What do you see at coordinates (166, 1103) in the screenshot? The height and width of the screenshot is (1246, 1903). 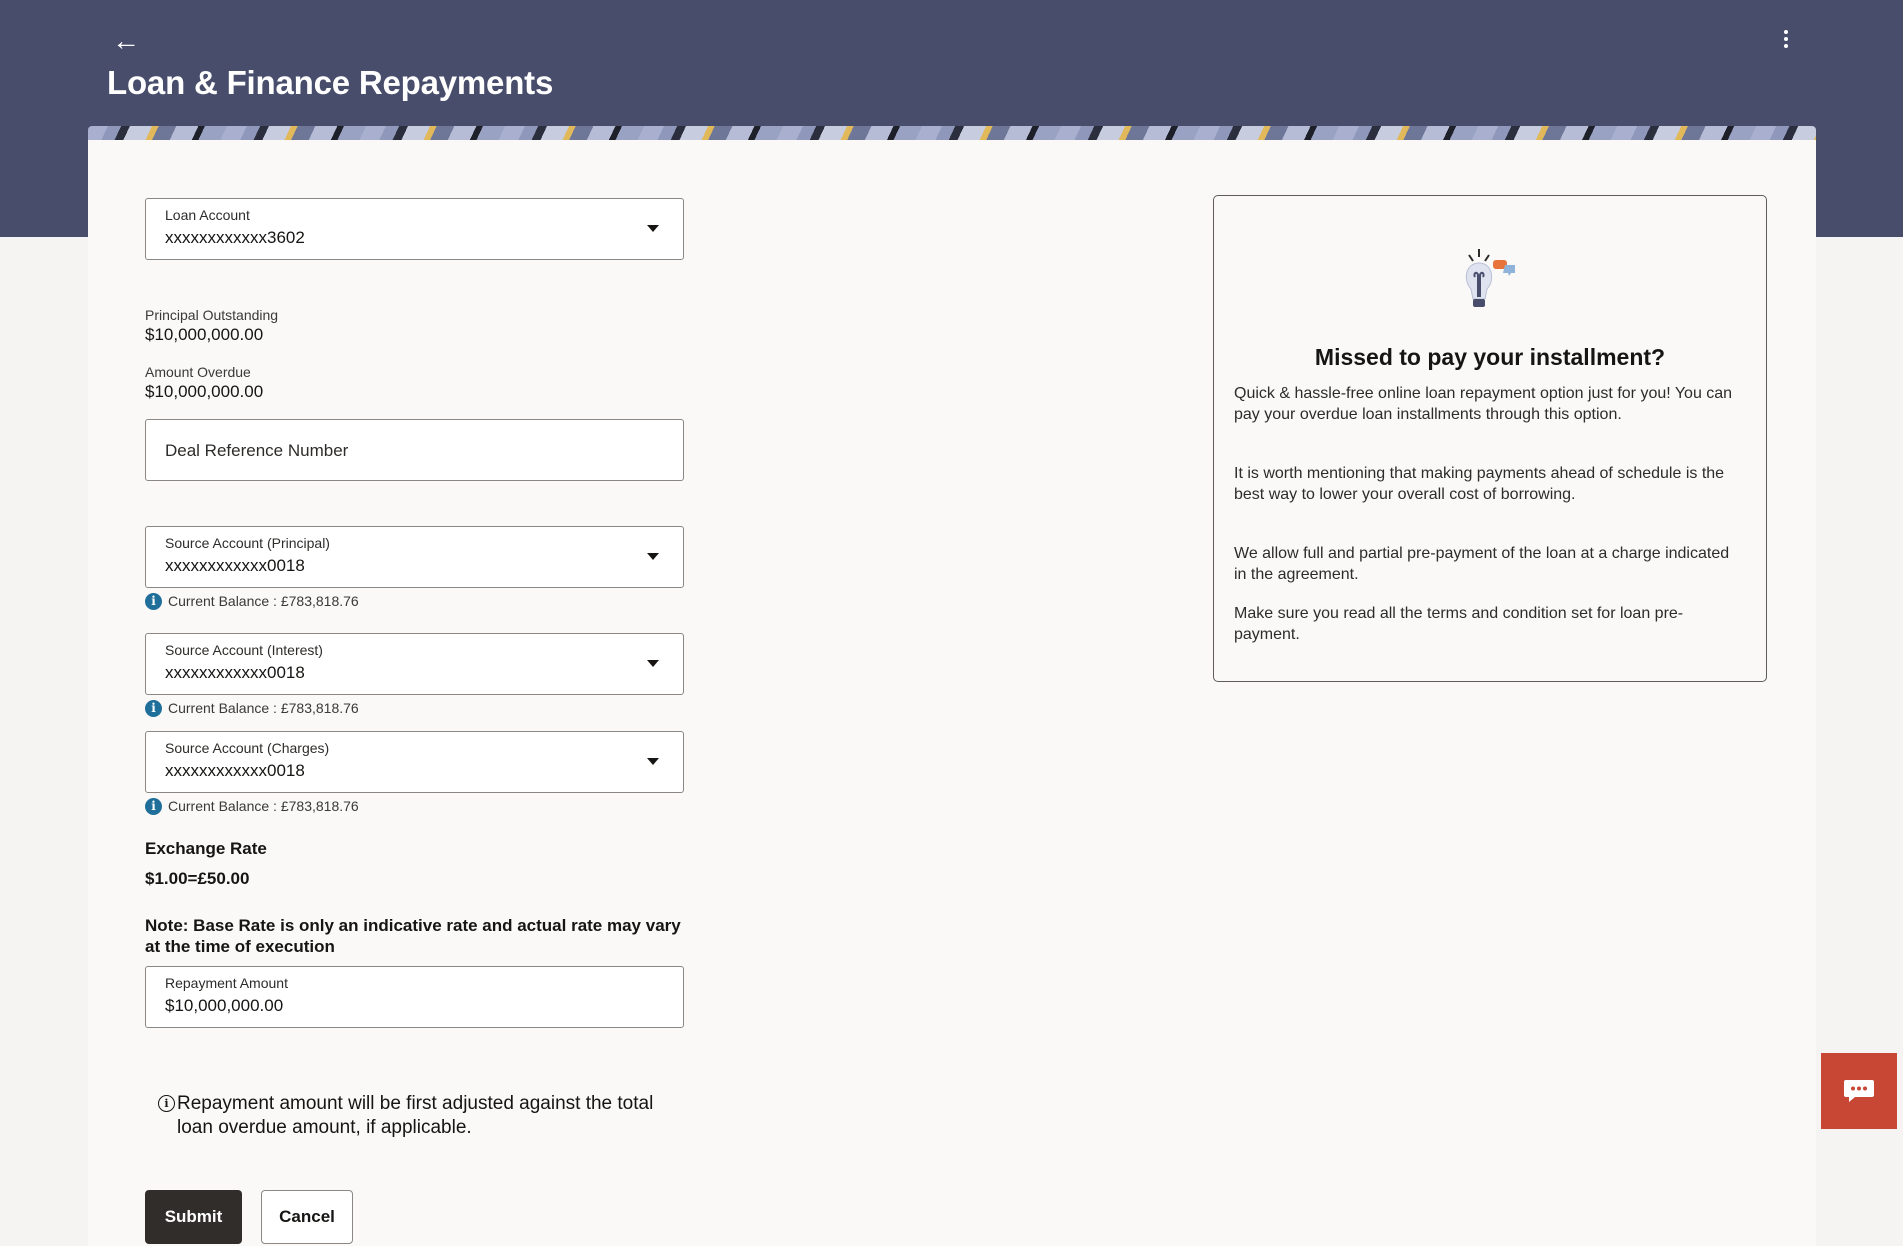 I see `info-outline-icon: i` at bounding box center [166, 1103].